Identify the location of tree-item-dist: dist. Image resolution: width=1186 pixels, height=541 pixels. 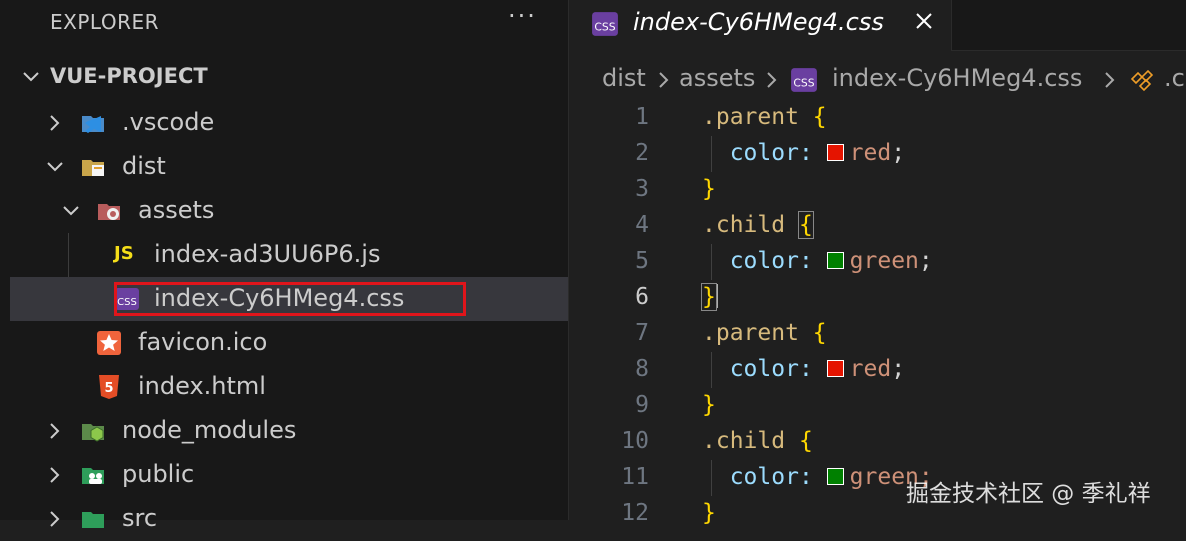
(289, 167).